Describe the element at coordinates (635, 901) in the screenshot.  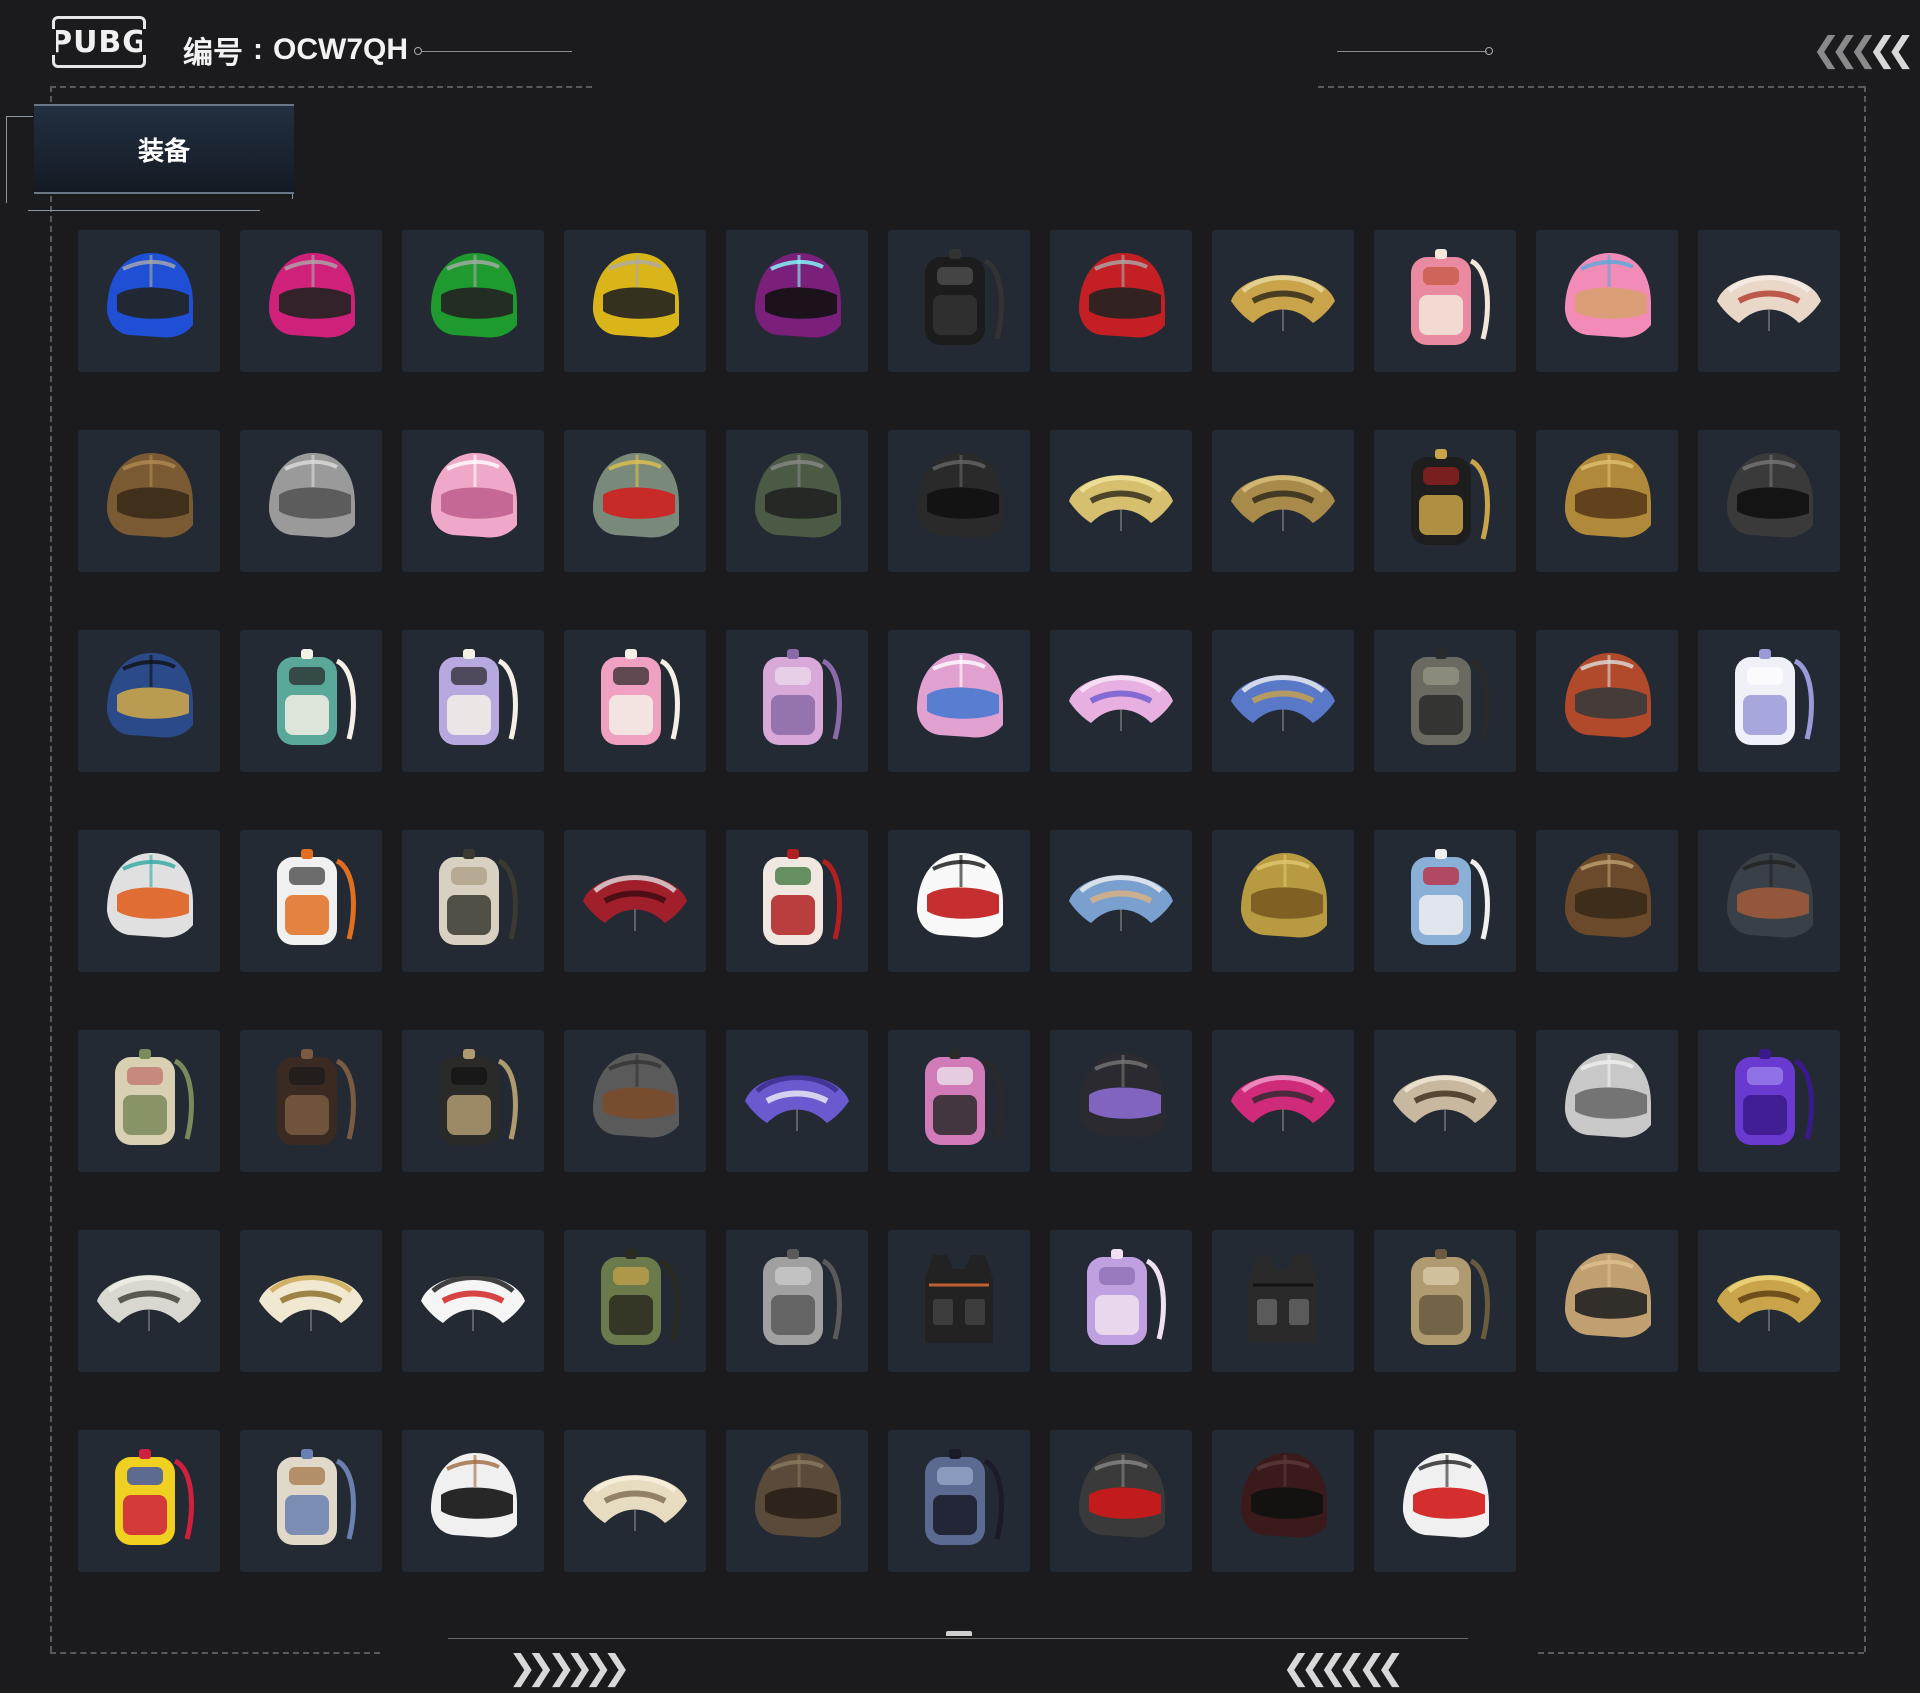
I see `equipment-item-parachute-red-logo` at that location.